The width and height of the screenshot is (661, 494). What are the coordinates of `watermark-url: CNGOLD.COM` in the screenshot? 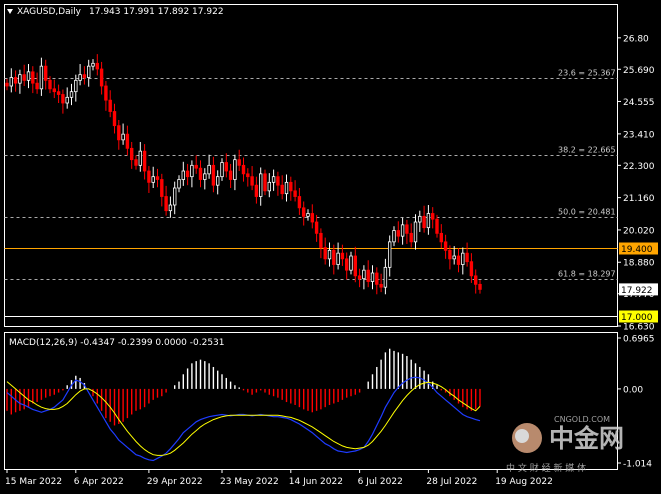 It's located at (582, 419).